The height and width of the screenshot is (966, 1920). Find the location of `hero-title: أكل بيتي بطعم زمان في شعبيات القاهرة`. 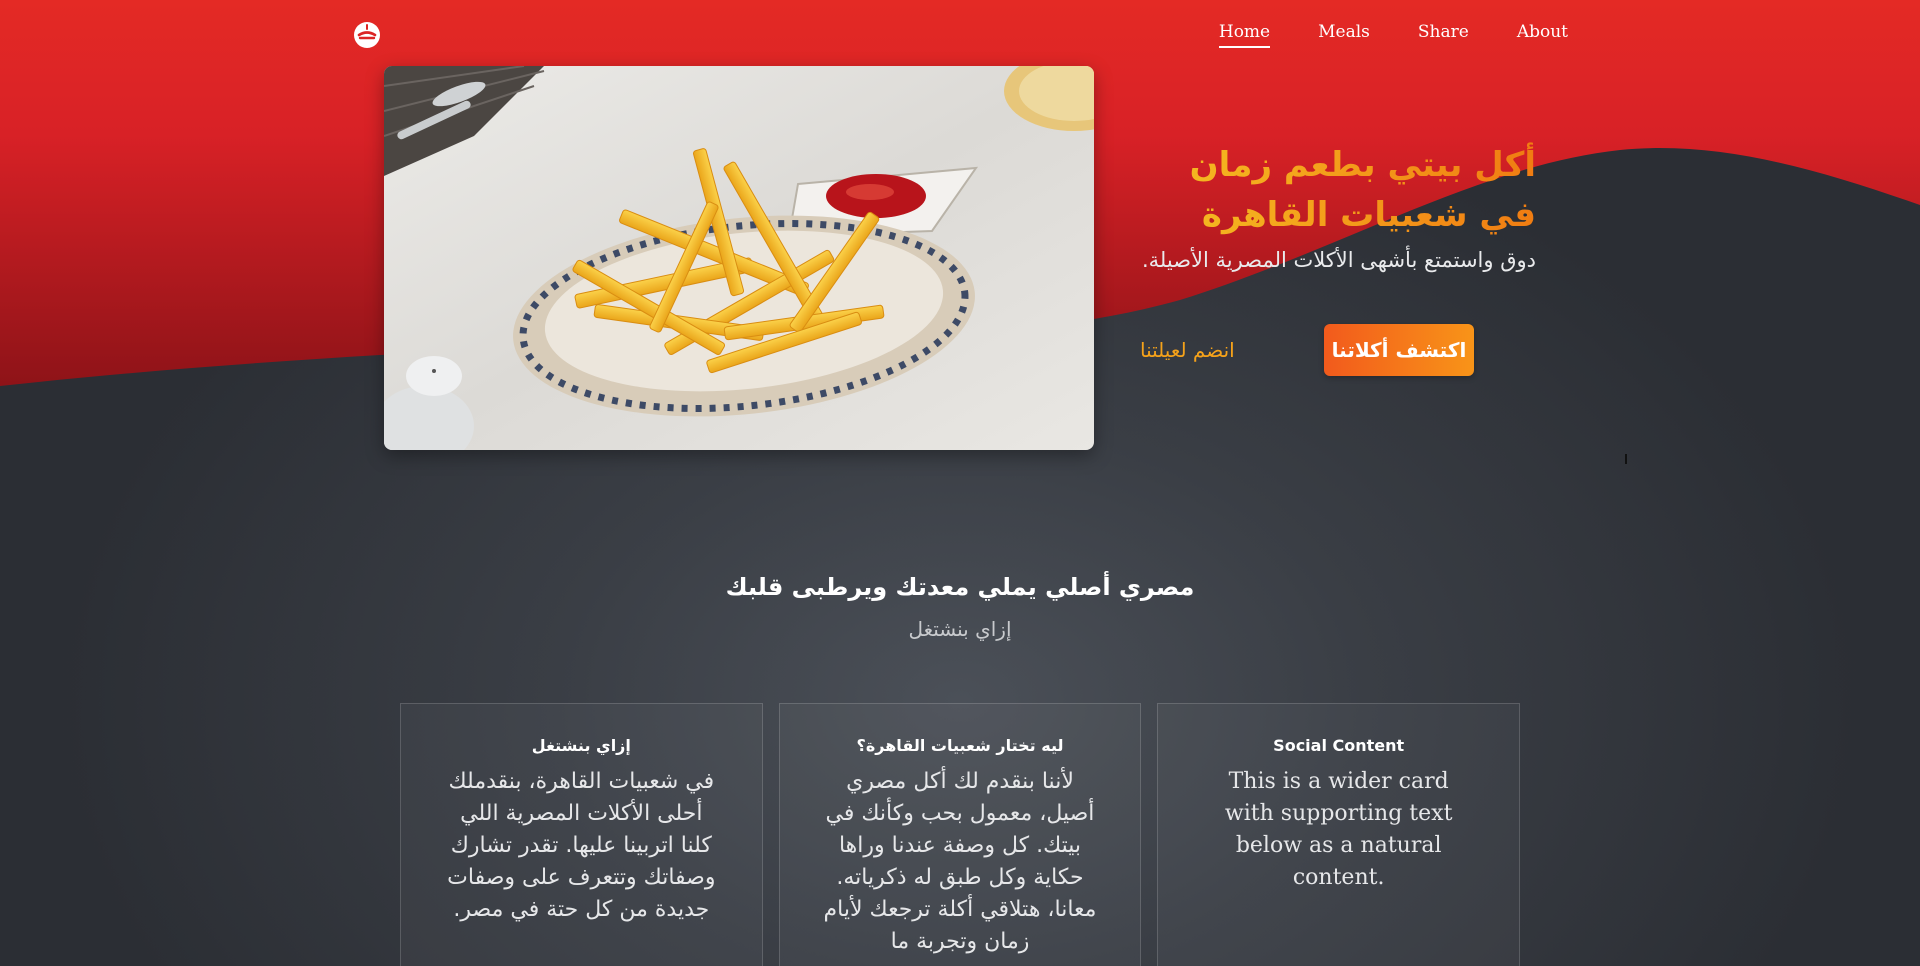

hero-title: أكل بيتي بطعم زمان في شعبيات القاهرة is located at coordinates (1338, 190).